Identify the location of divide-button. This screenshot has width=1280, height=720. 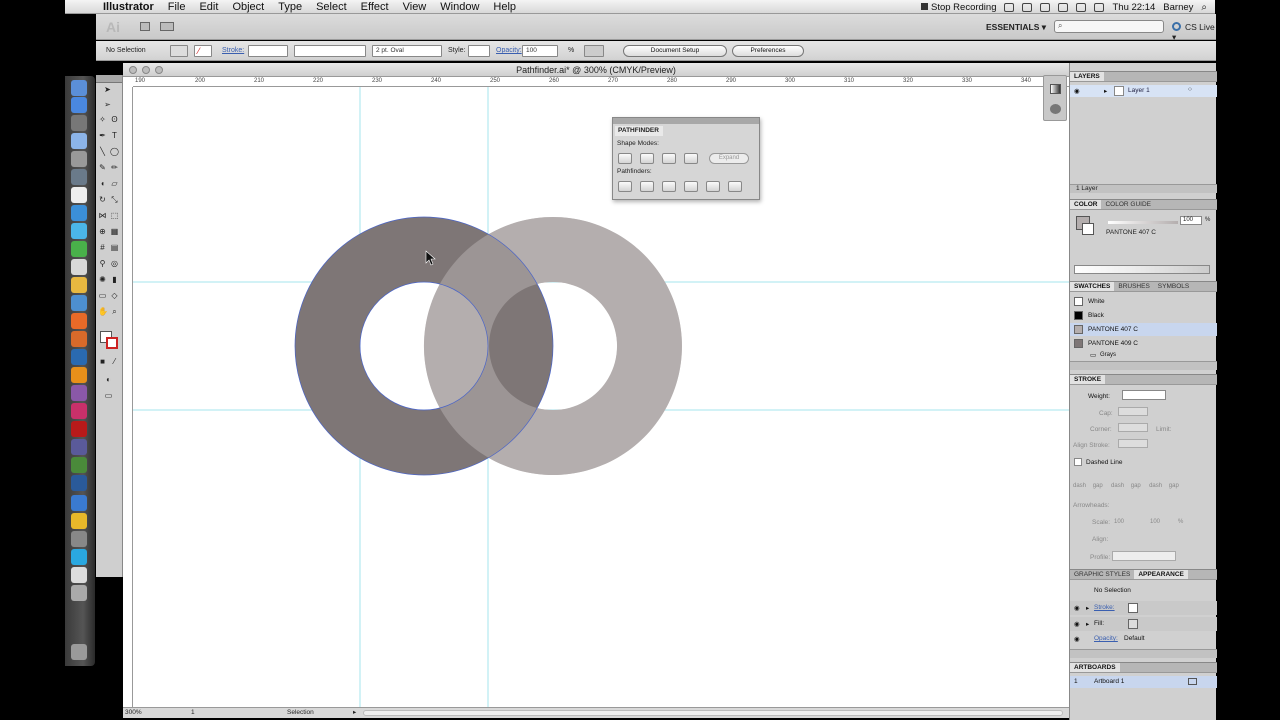
(625, 186).